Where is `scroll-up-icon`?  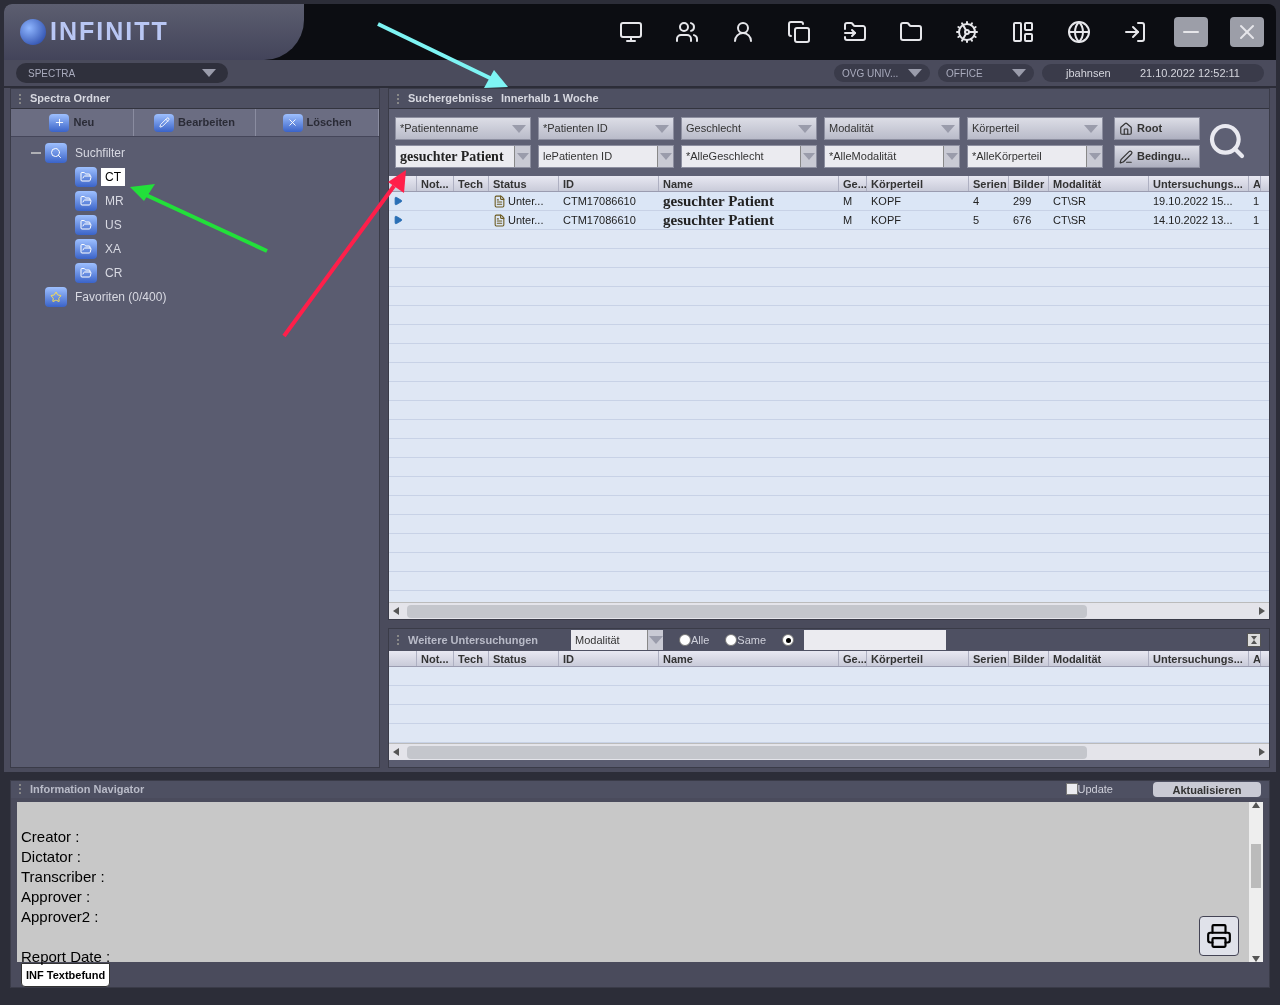 scroll-up-icon is located at coordinates (1256, 804).